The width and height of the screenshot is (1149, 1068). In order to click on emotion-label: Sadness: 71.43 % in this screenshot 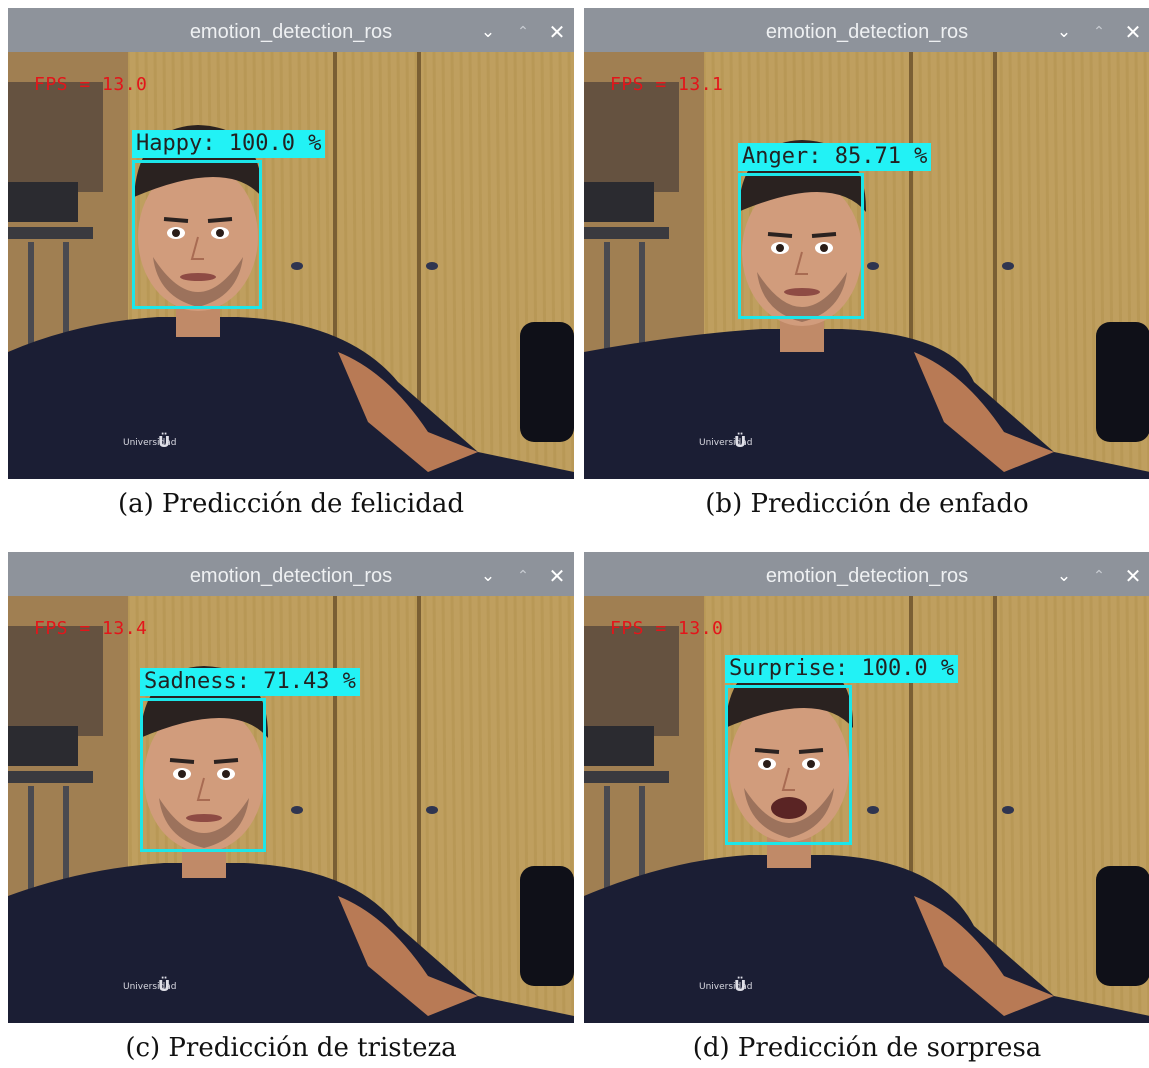, I will do `click(250, 682)`.